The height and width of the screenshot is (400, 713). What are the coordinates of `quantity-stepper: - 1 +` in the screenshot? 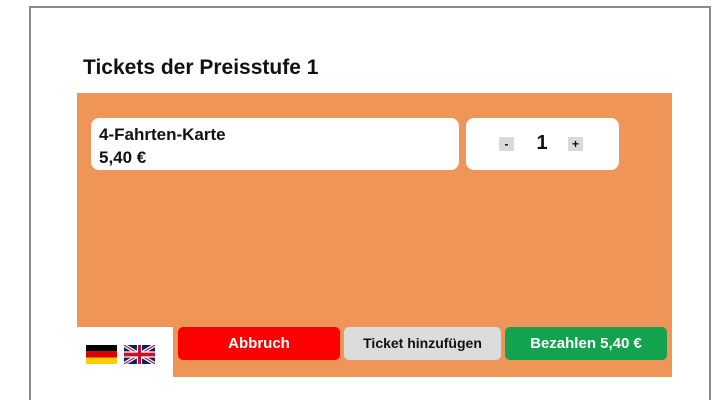 It's located at (542, 144).